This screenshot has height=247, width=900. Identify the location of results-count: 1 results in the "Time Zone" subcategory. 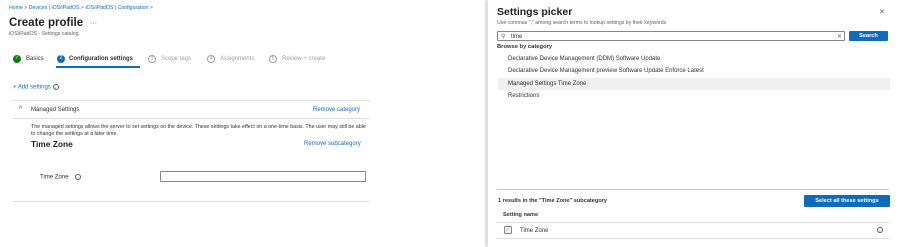
(553, 201).